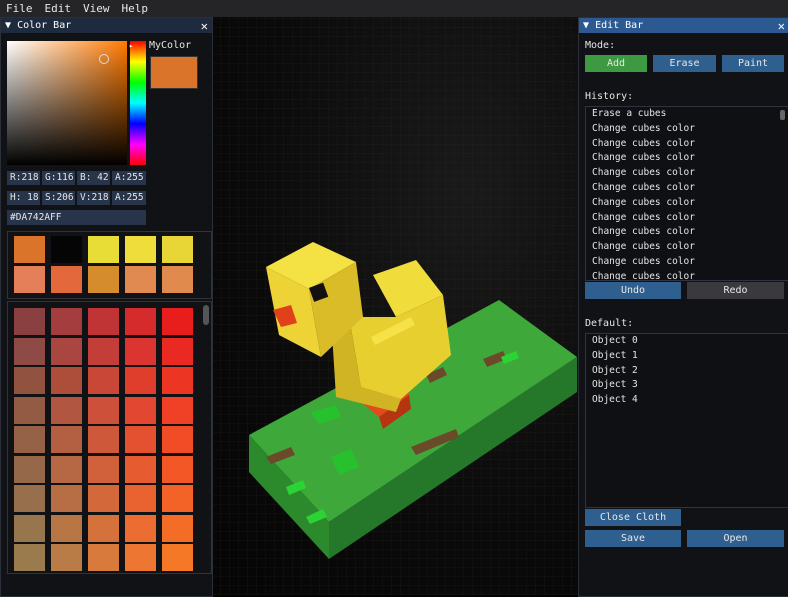  I want to click on redo-button: Redo, so click(735, 290).